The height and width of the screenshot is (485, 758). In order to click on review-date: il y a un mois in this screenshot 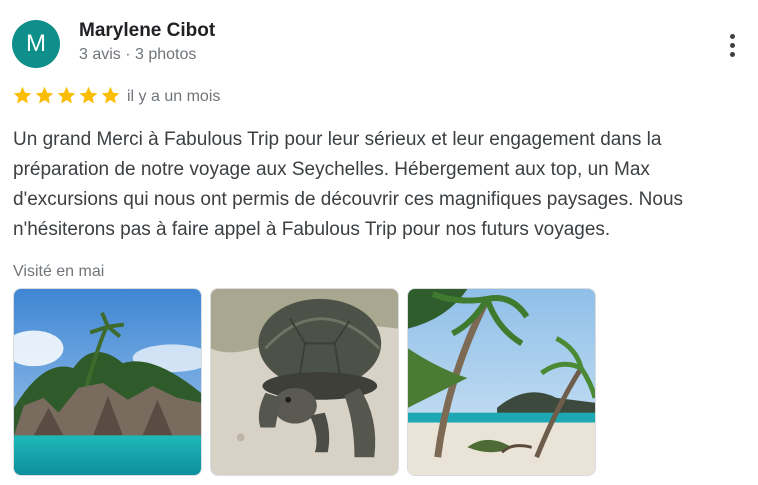, I will do `click(174, 96)`.